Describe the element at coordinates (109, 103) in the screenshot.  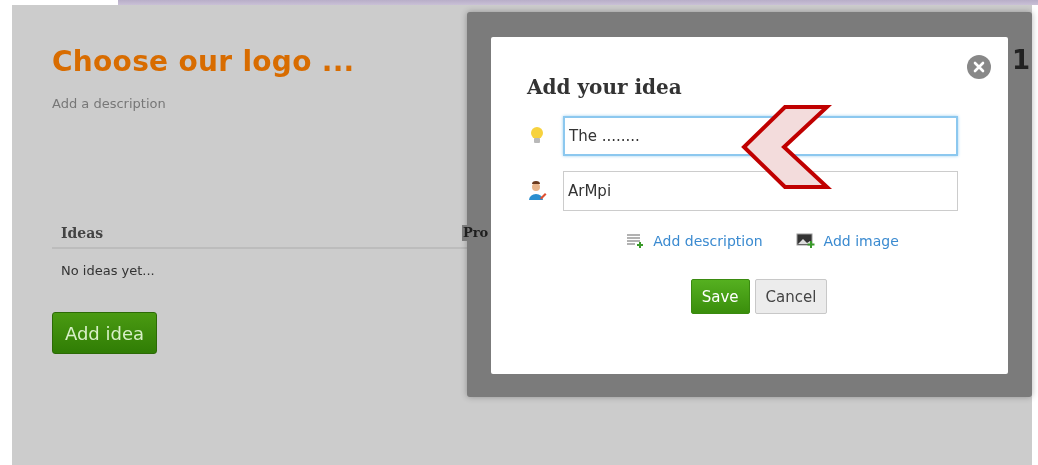
I see `description-text: Add a description` at that location.